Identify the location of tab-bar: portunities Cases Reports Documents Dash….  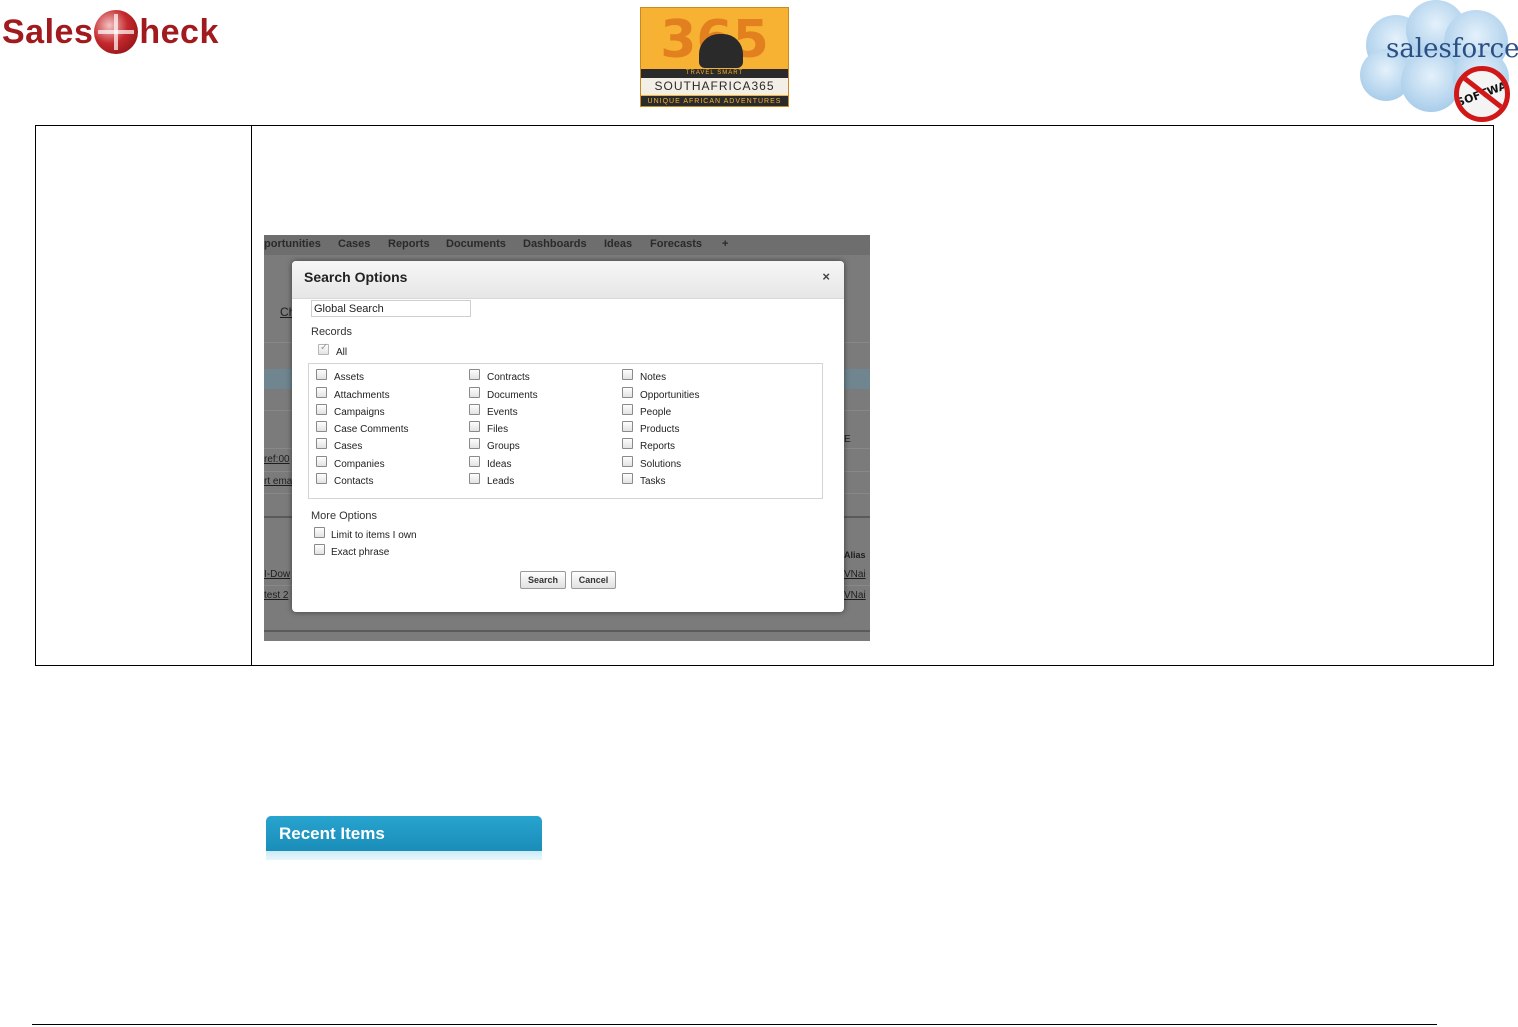
(567, 245).